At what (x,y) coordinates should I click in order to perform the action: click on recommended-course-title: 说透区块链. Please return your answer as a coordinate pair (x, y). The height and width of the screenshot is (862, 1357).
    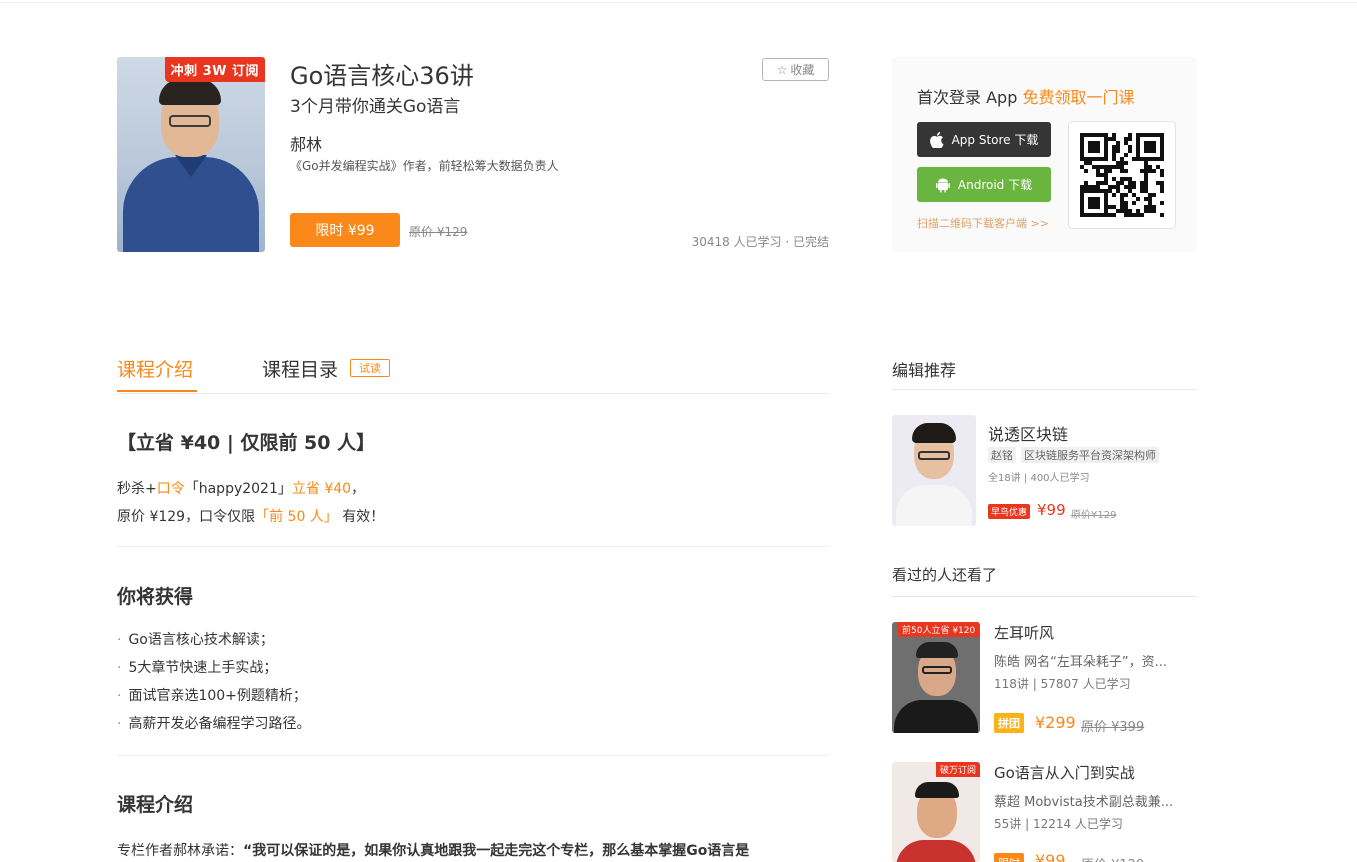
    Looking at the image, I should click on (1028, 433).